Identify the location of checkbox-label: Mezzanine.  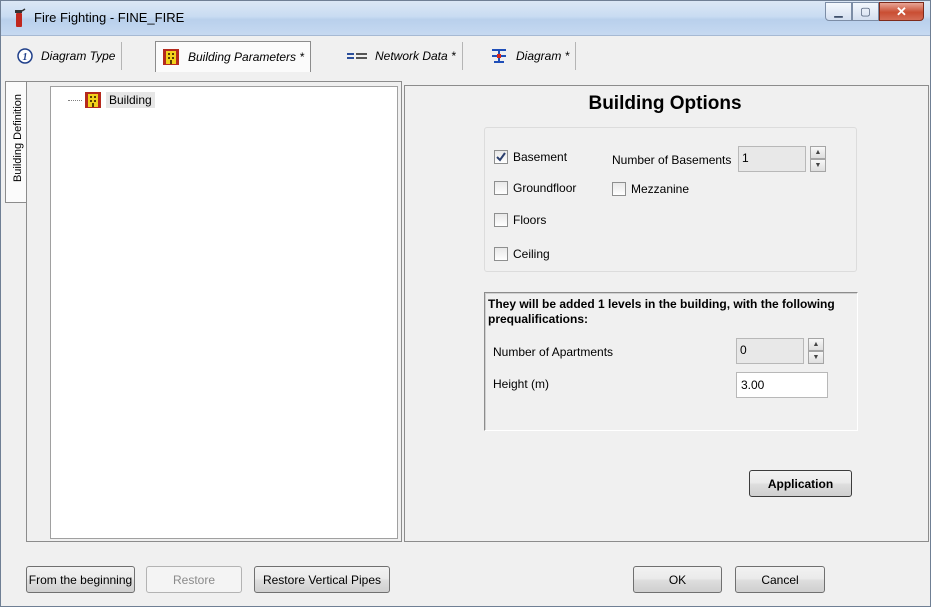
(660, 189).